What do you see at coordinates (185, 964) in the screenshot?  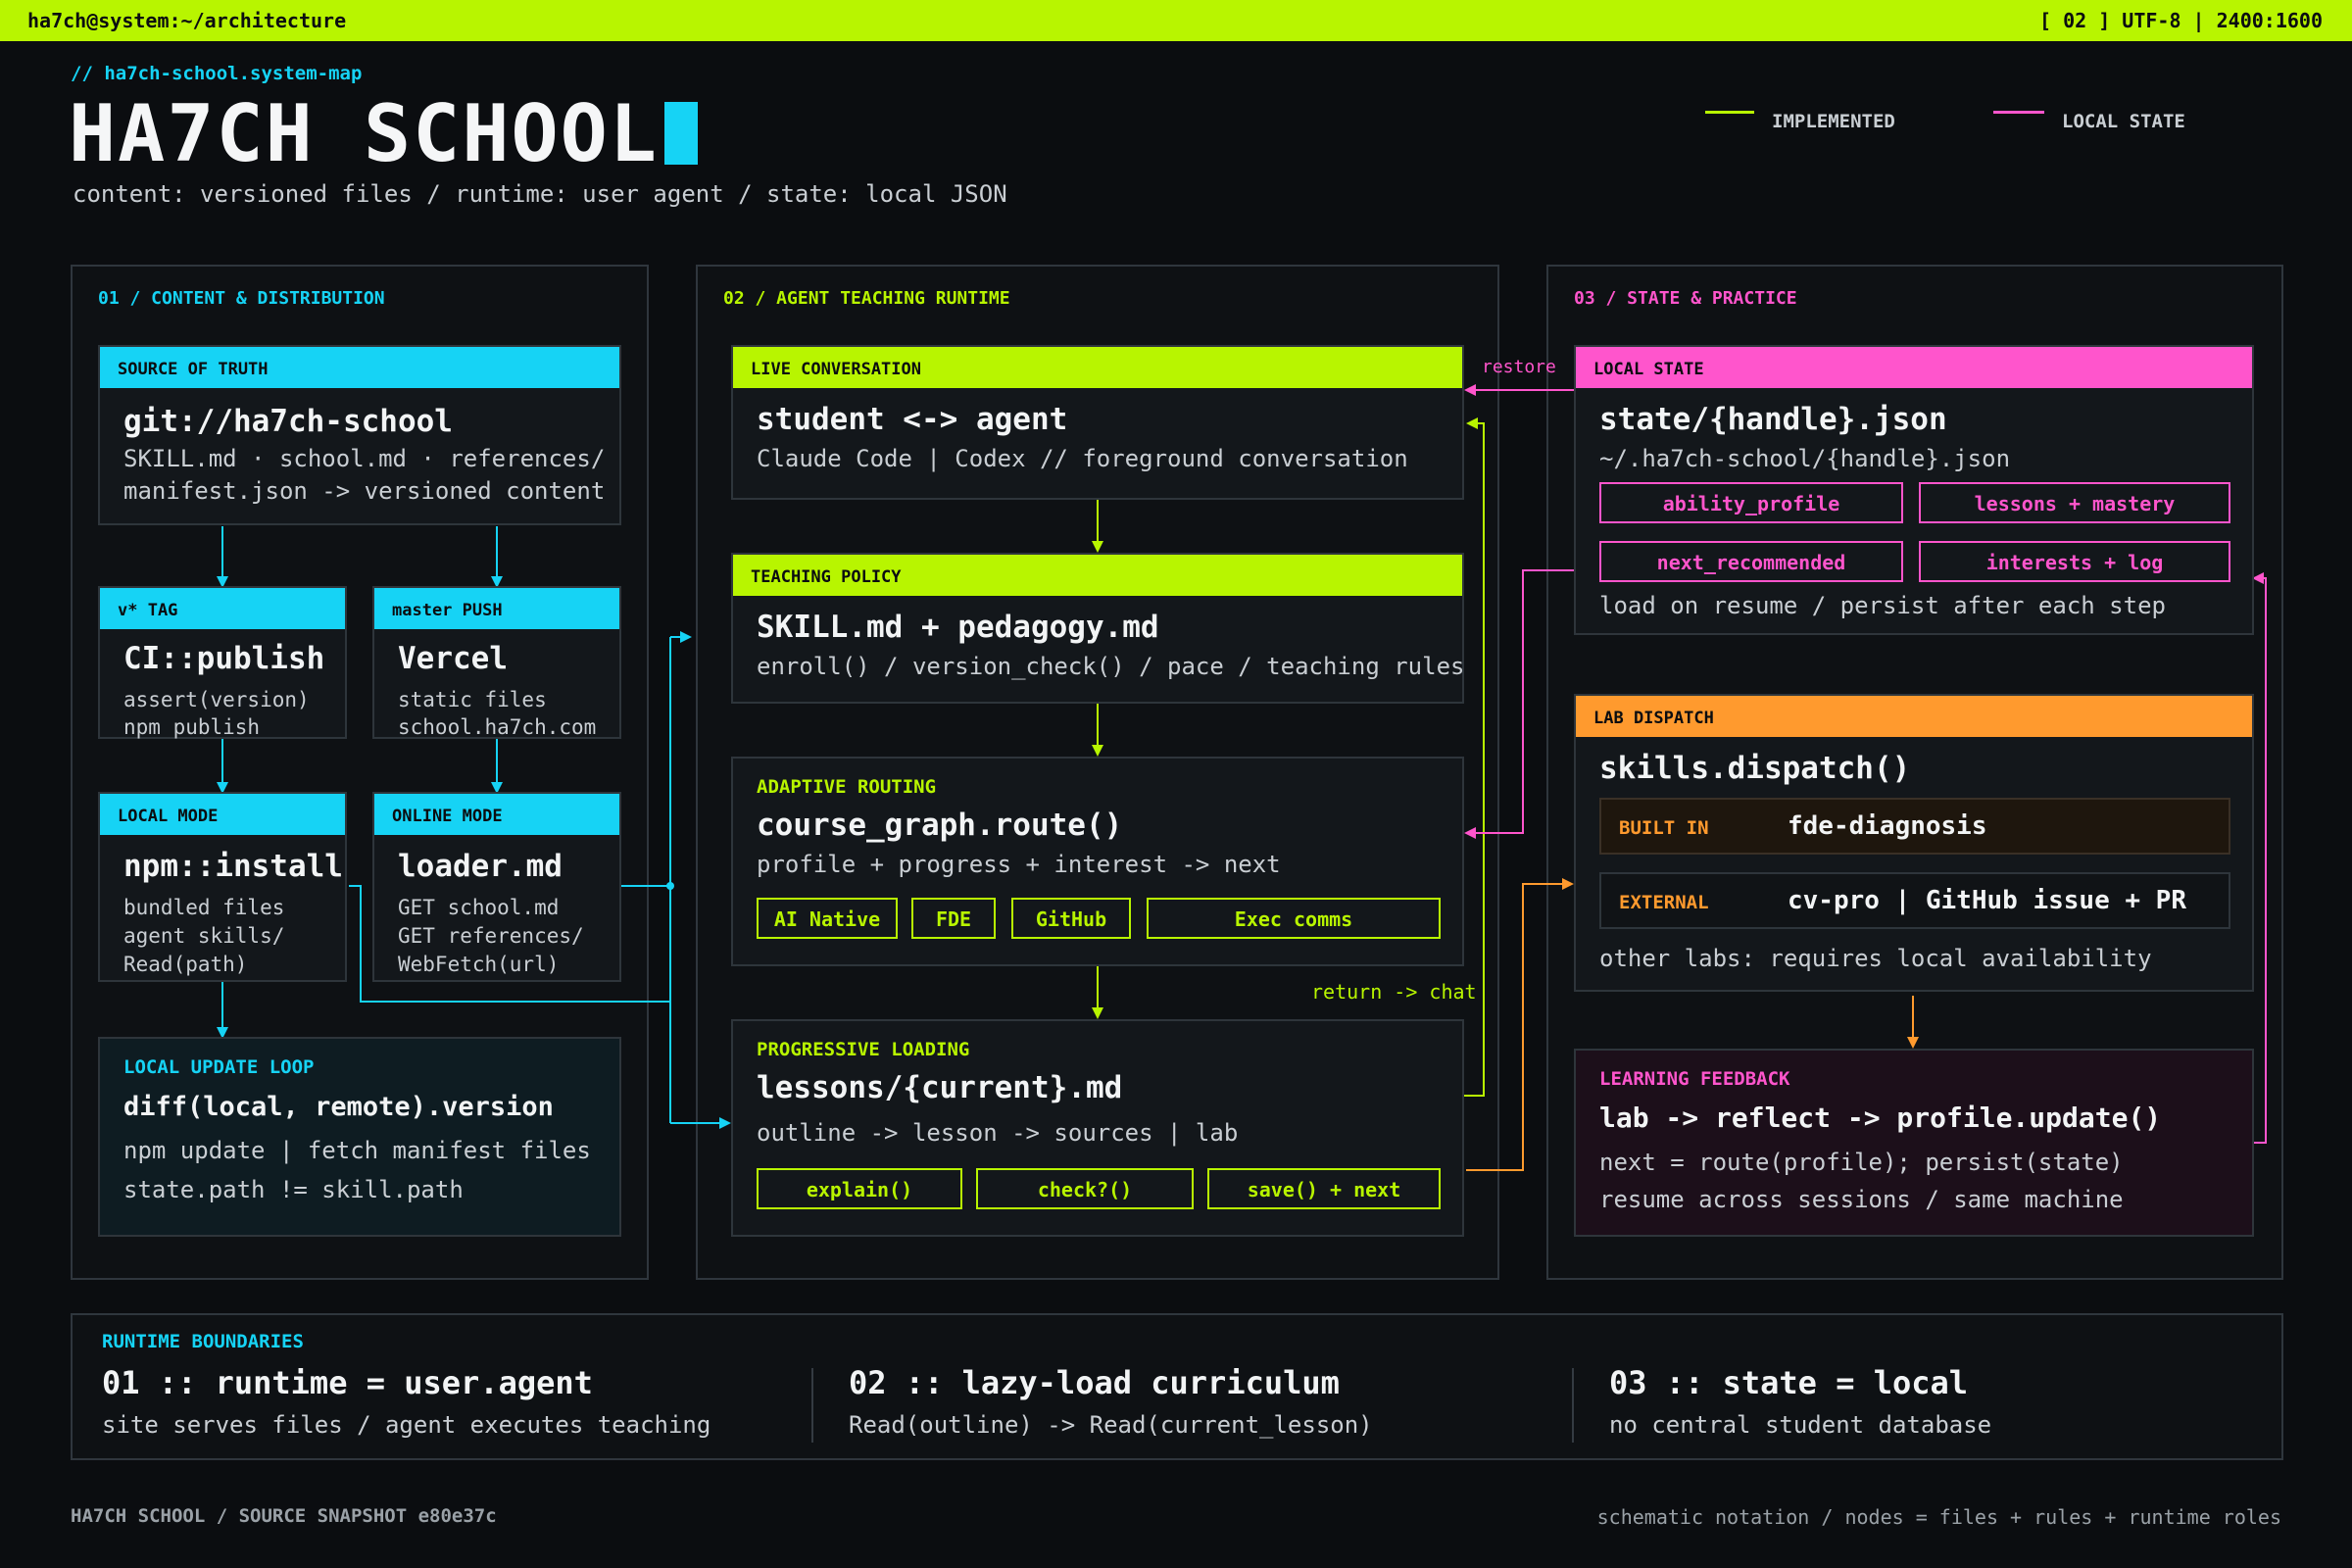 I see `card-line: Read(path)` at bounding box center [185, 964].